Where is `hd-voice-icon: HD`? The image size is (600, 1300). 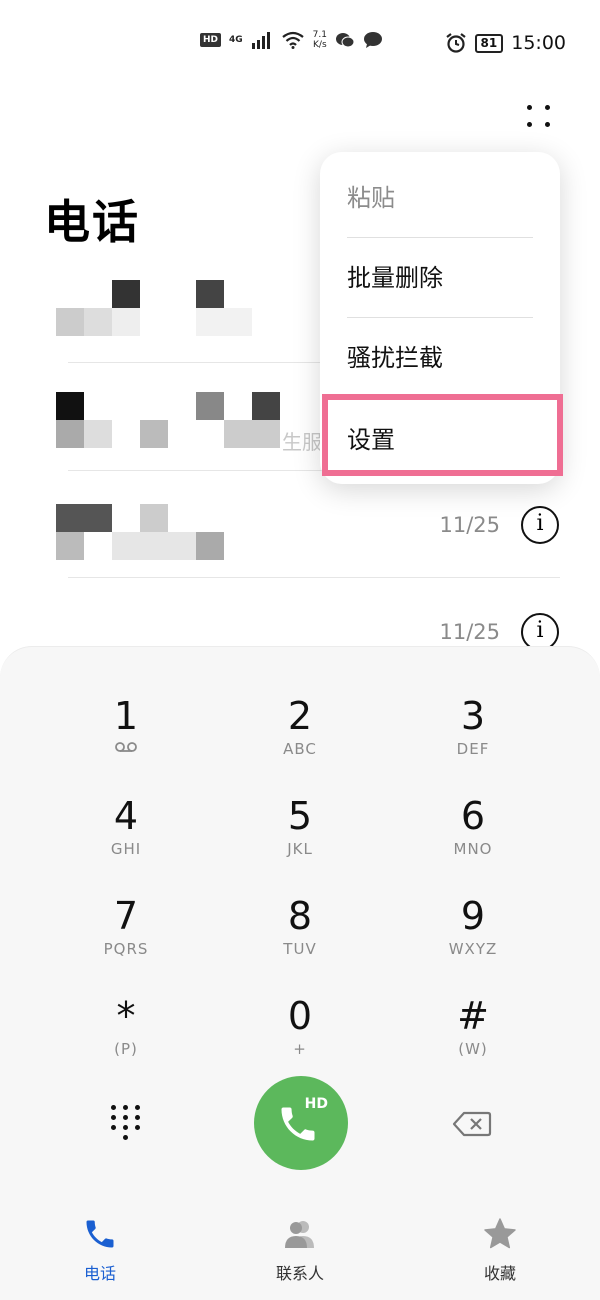
hd-voice-icon: HD is located at coordinates (211, 40).